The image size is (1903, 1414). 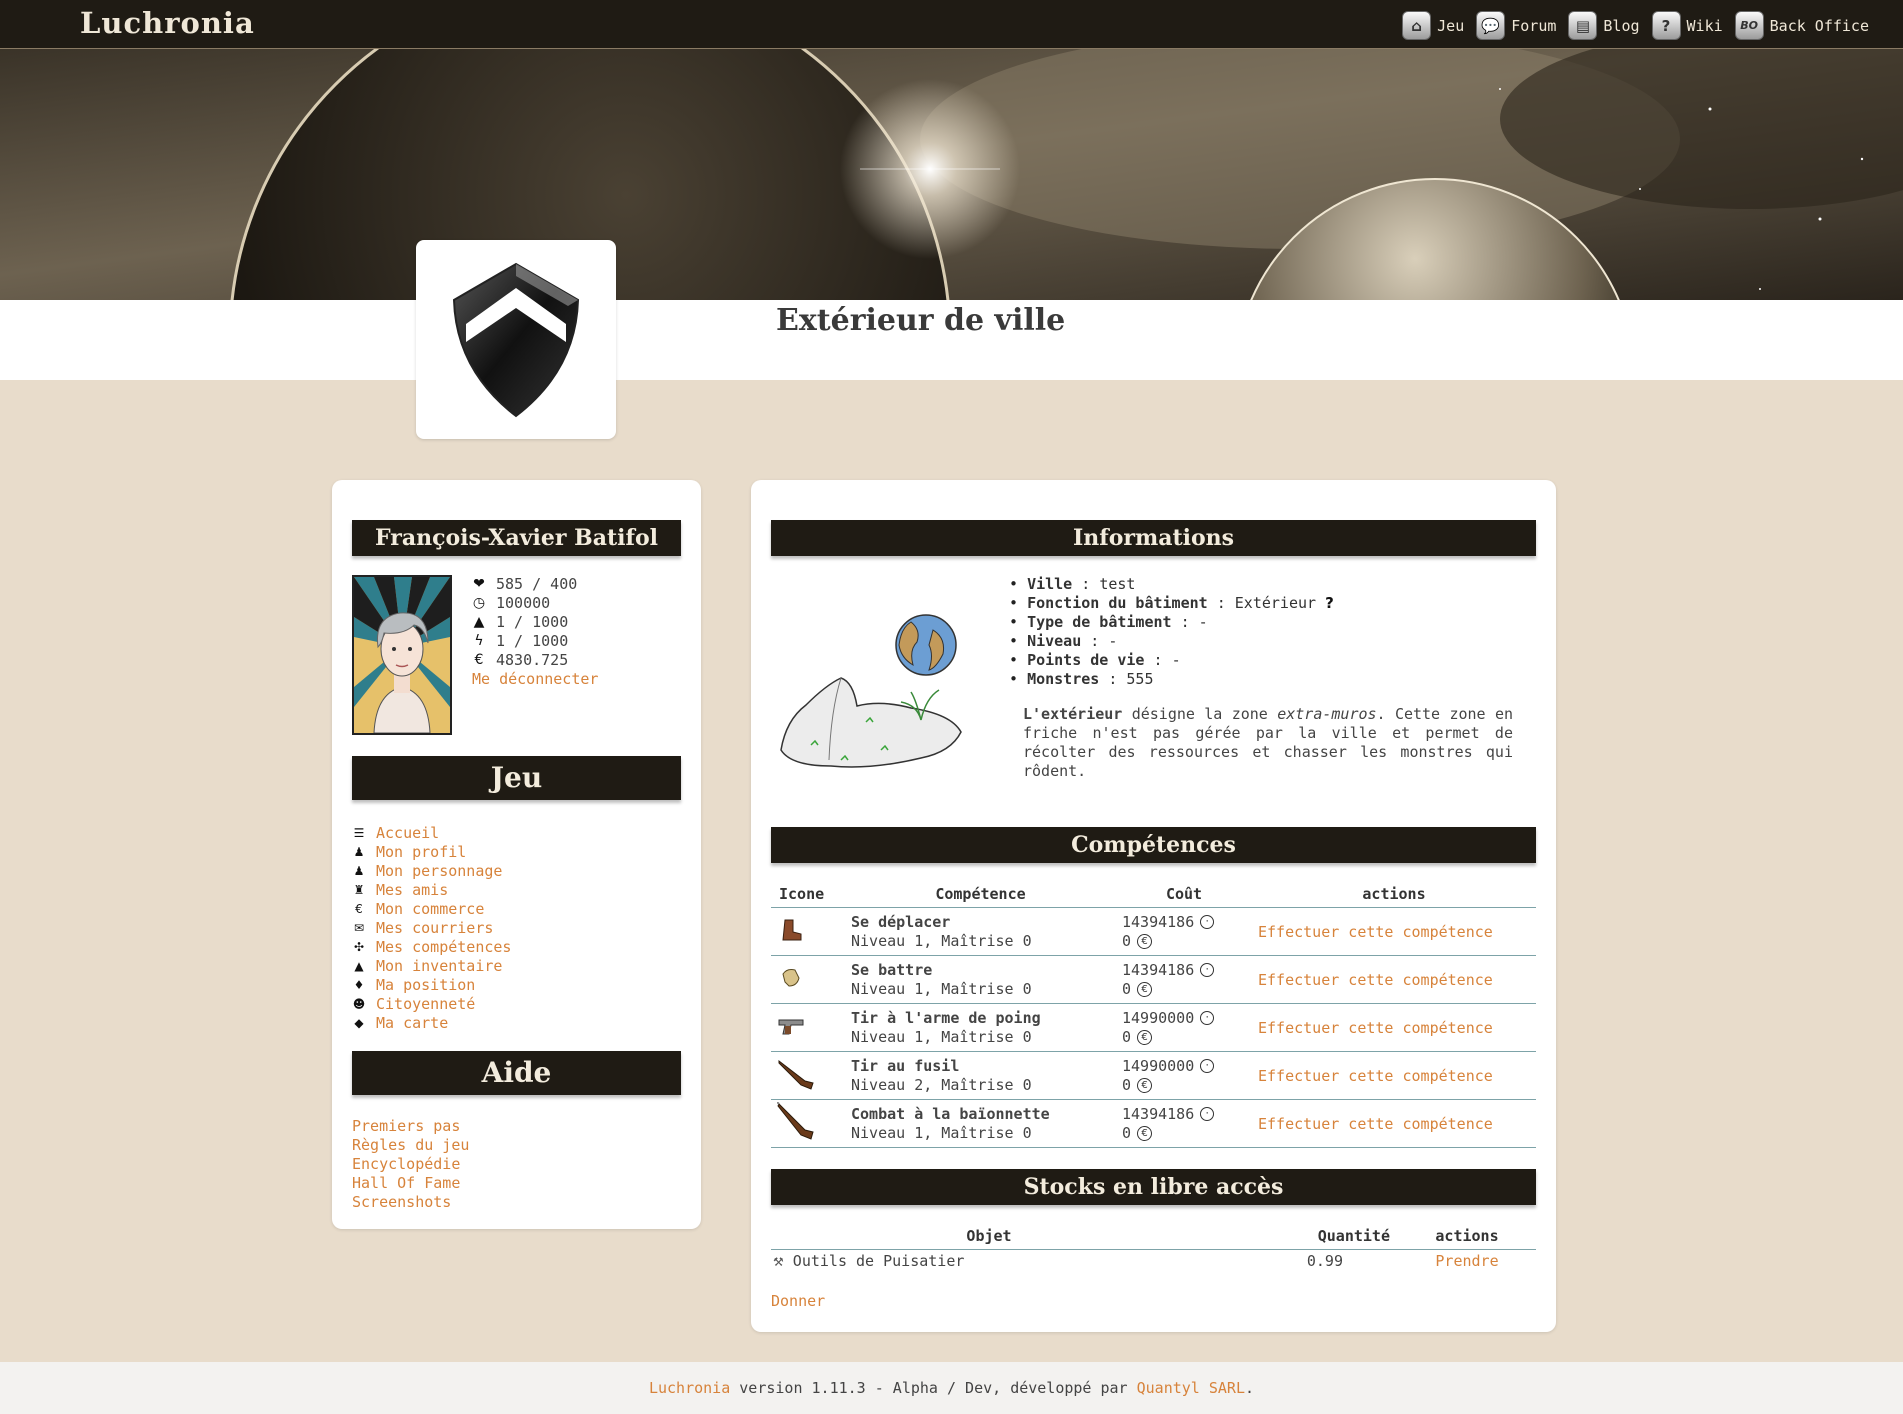 I want to click on help-question-icon: ?, so click(x=1329, y=603).